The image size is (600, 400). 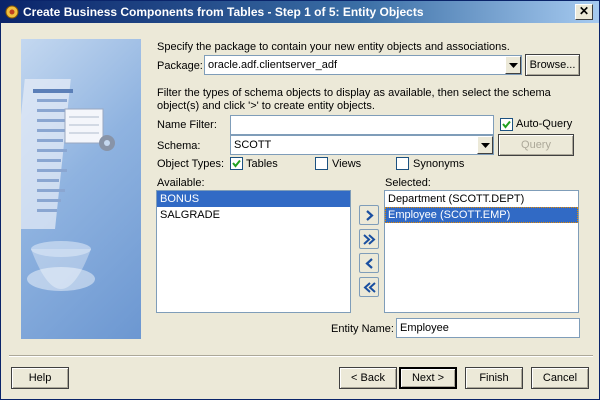 What do you see at coordinates (273, 65) in the screenshot?
I see `package-value: oracle.adf.clientserver_adf` at bounding box center [273, 65].